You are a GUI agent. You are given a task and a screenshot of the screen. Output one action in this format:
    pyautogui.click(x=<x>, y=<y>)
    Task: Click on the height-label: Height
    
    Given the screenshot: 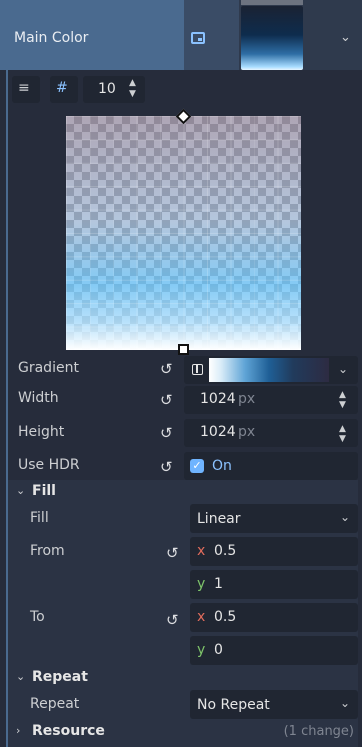 What is the action you would take?
    pyautogui.click(x=41, y=432)
    